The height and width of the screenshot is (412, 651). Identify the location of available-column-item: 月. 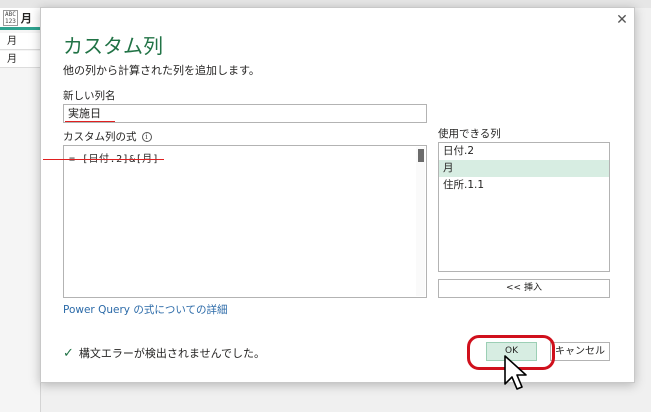
(524, 168).